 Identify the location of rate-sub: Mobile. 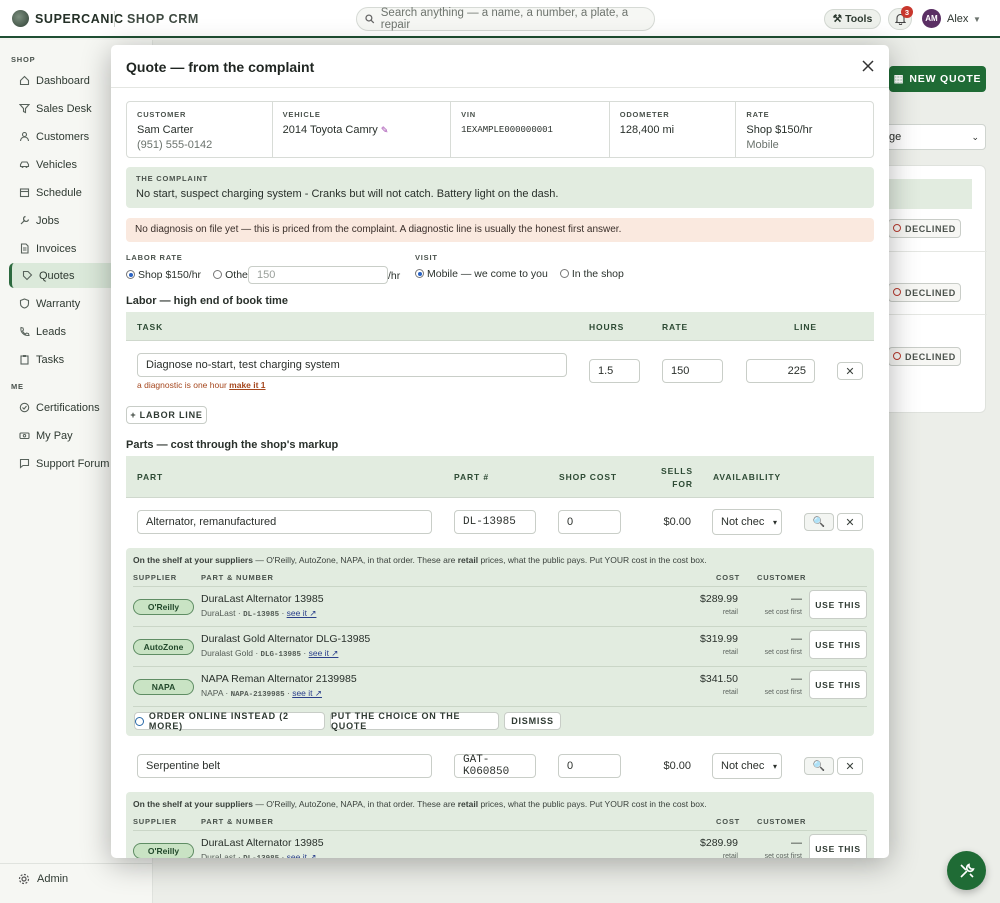
(762, 145).